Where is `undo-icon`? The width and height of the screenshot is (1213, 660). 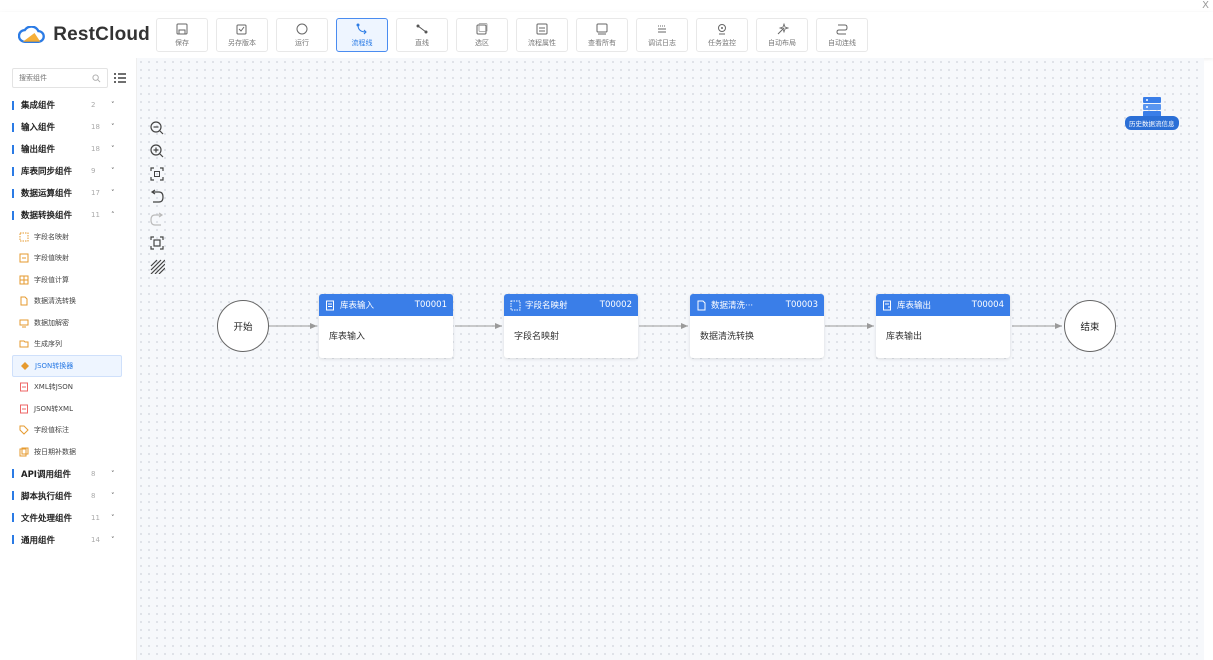
undo-icon is located at coordinates (157, 197).